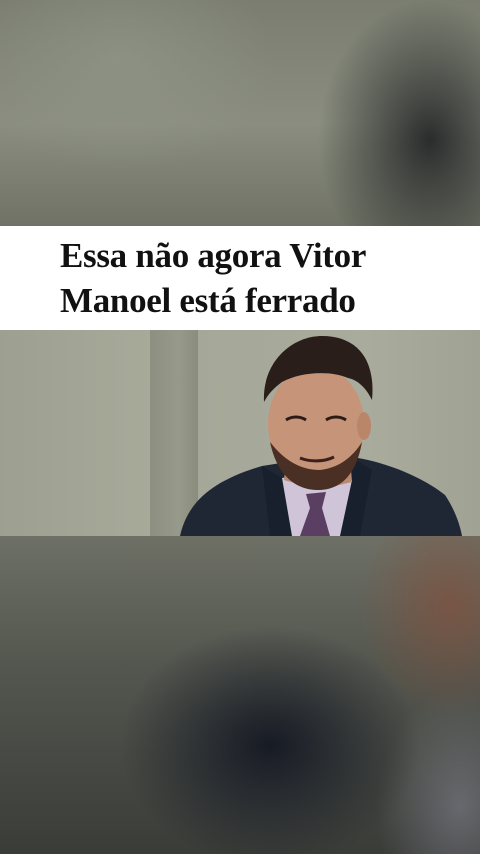 The width and height of the screenshot is (480, 854). What do you see at coordinates (208, 300) in the screenshot?
I see `caption-line-2: Manoel está ferrado` at bounding box center [208, 300].